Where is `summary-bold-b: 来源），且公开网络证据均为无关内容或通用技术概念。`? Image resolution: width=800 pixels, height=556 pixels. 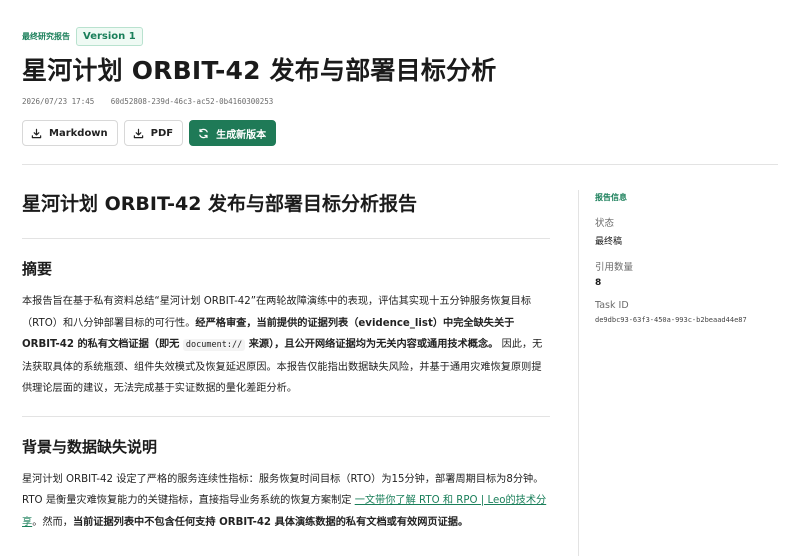
summary-bold-b: 来源），且公开网络证据均为无关内容或通用技术概念。 is located at coordinates (372, 344).